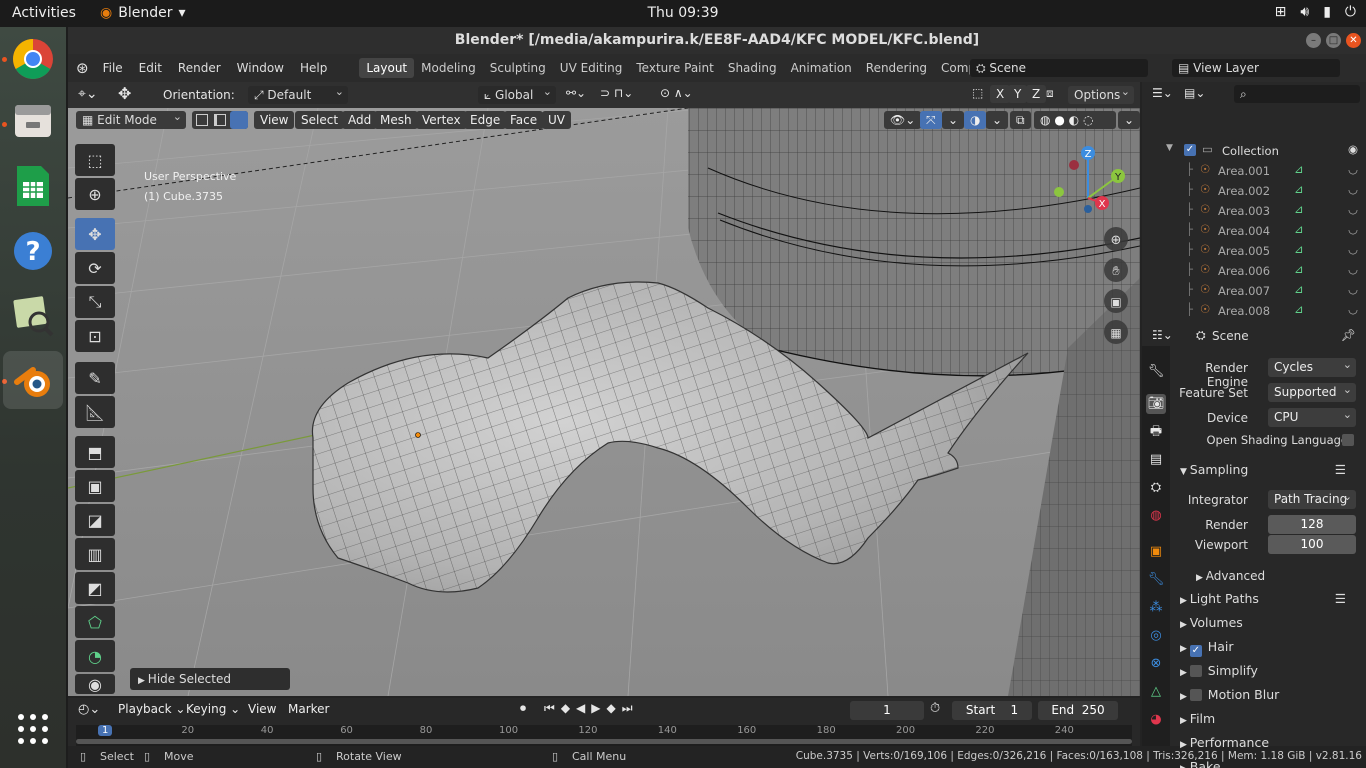 The image size is (1366, 768). Describe the element at coordinates (977, 93) in the screenshot. I see `mirror-icon: ⬚` at that location.